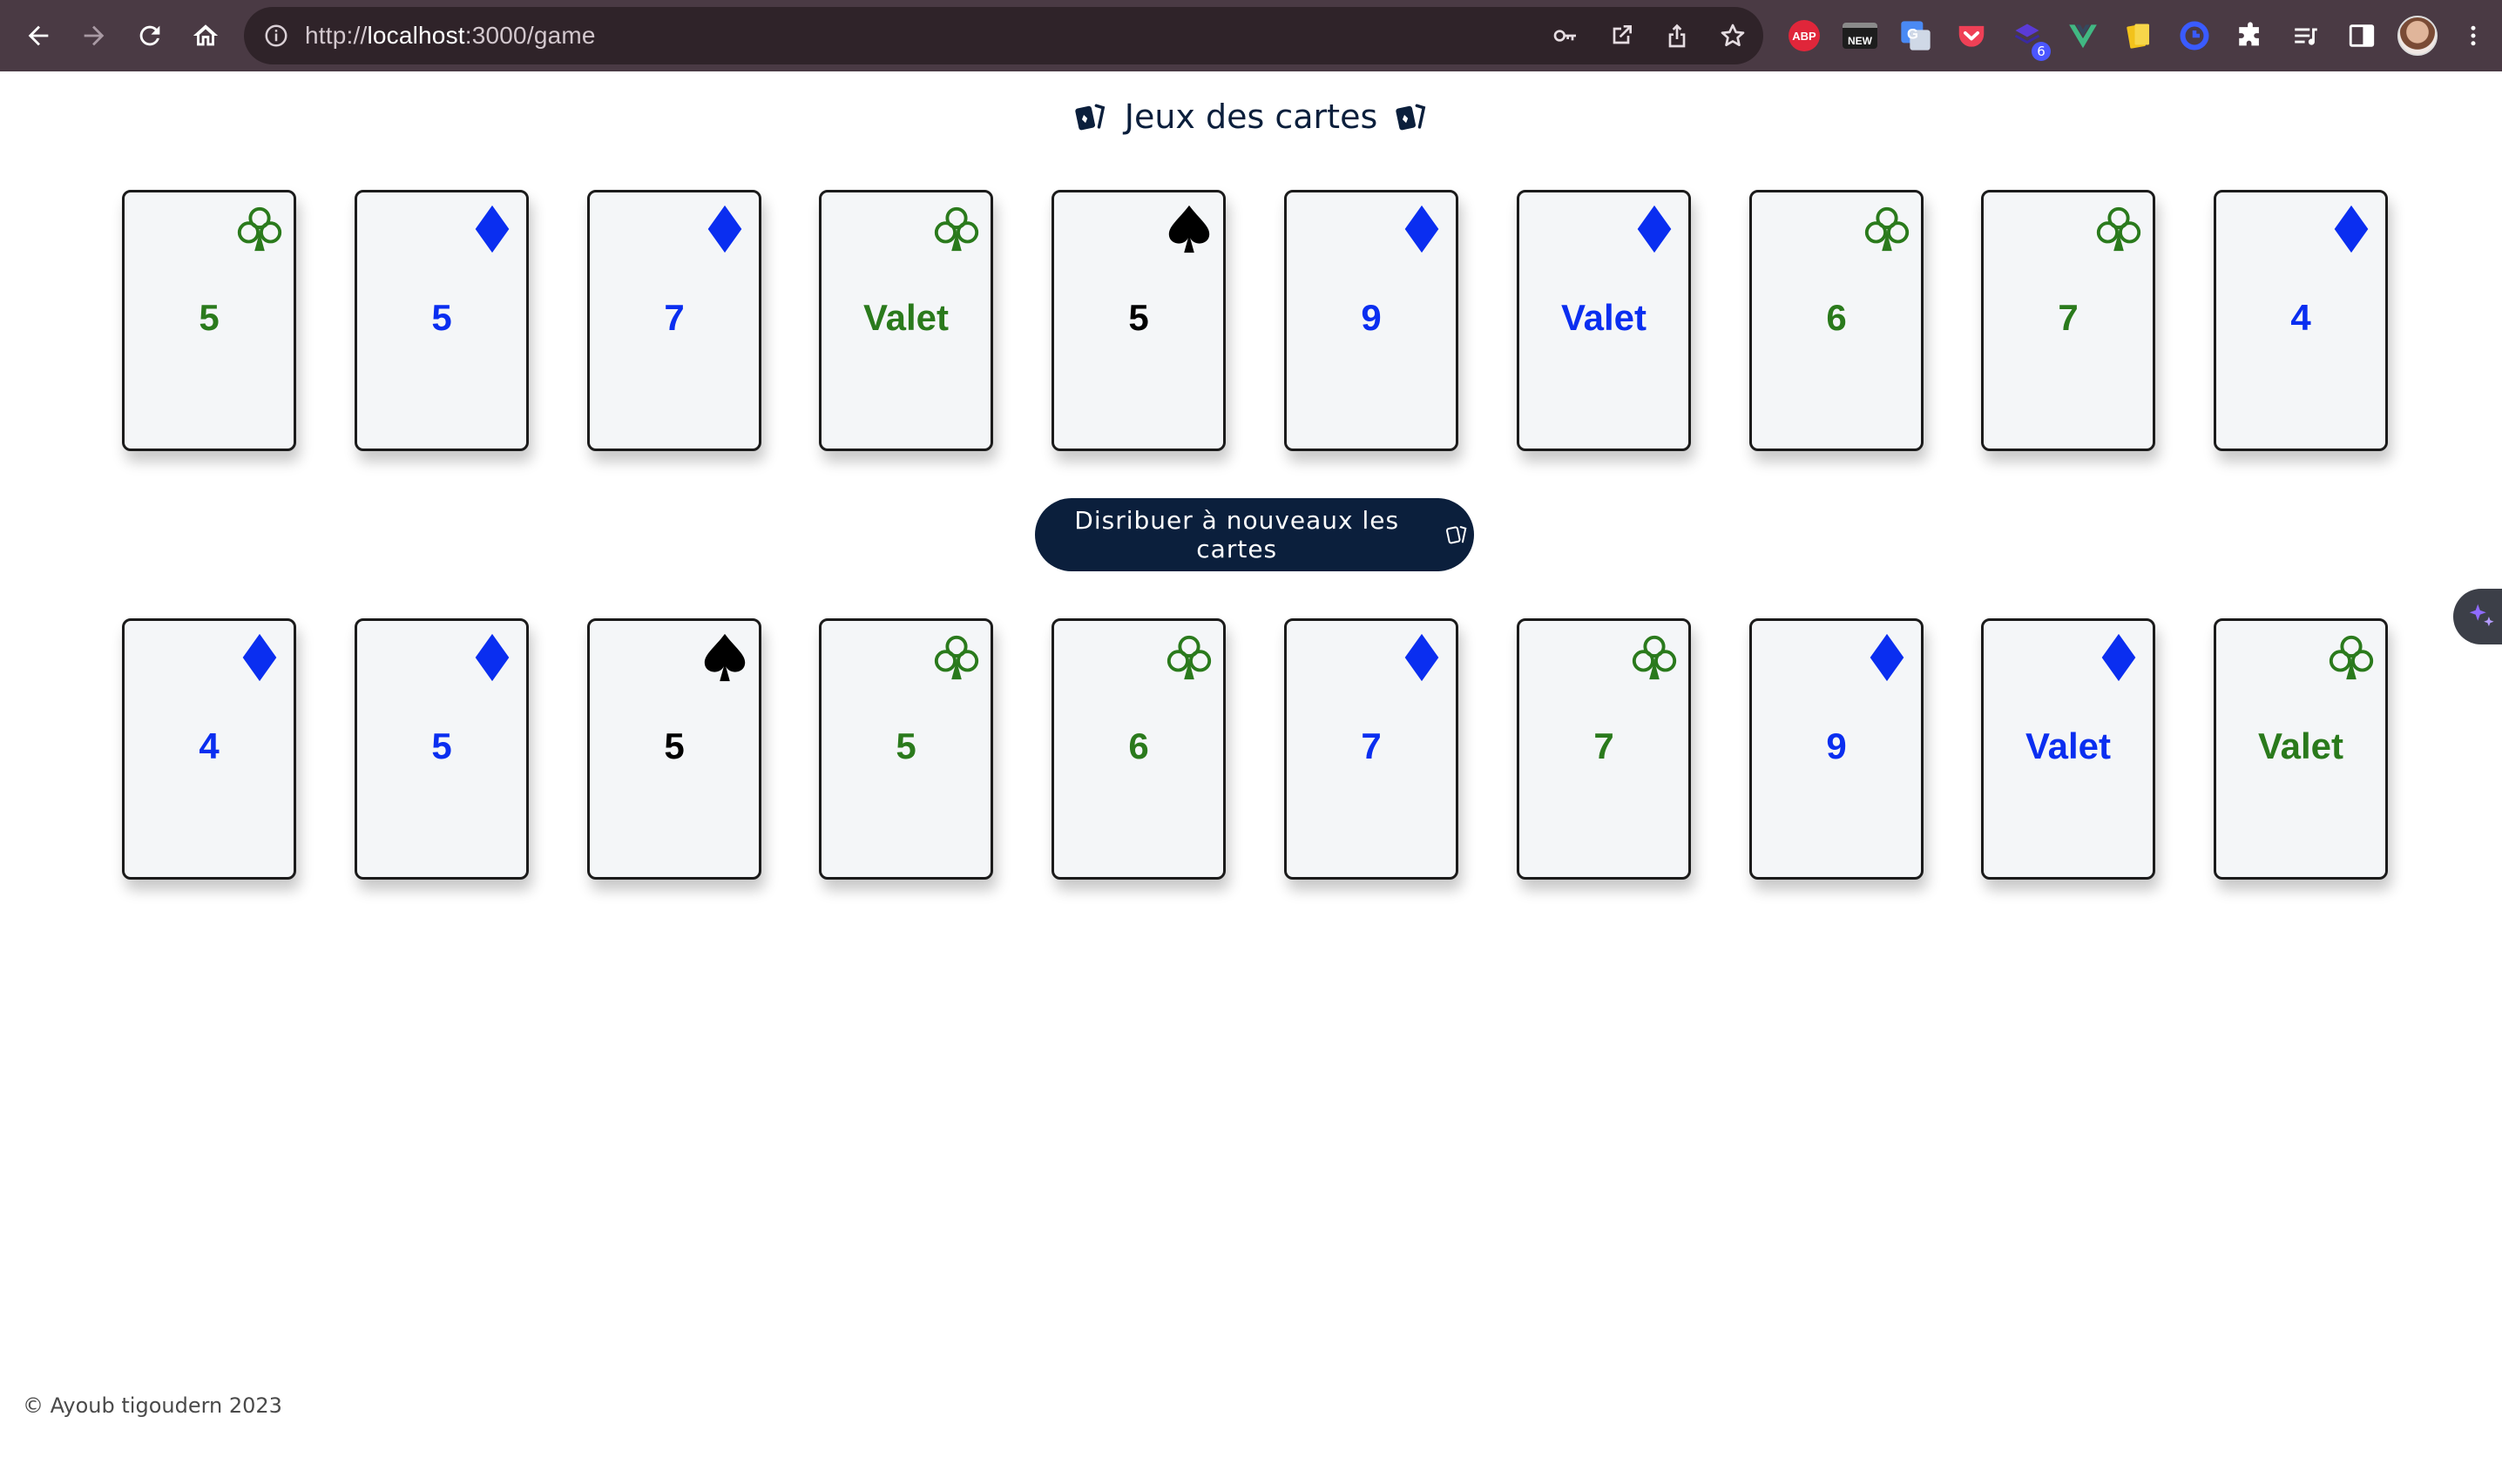 This screenshot has height=1484, width=2502. Describe the element at coordinates (1003, 35) in the screenshot. I see `address-bar: http://localhost:3000/game` at that location.